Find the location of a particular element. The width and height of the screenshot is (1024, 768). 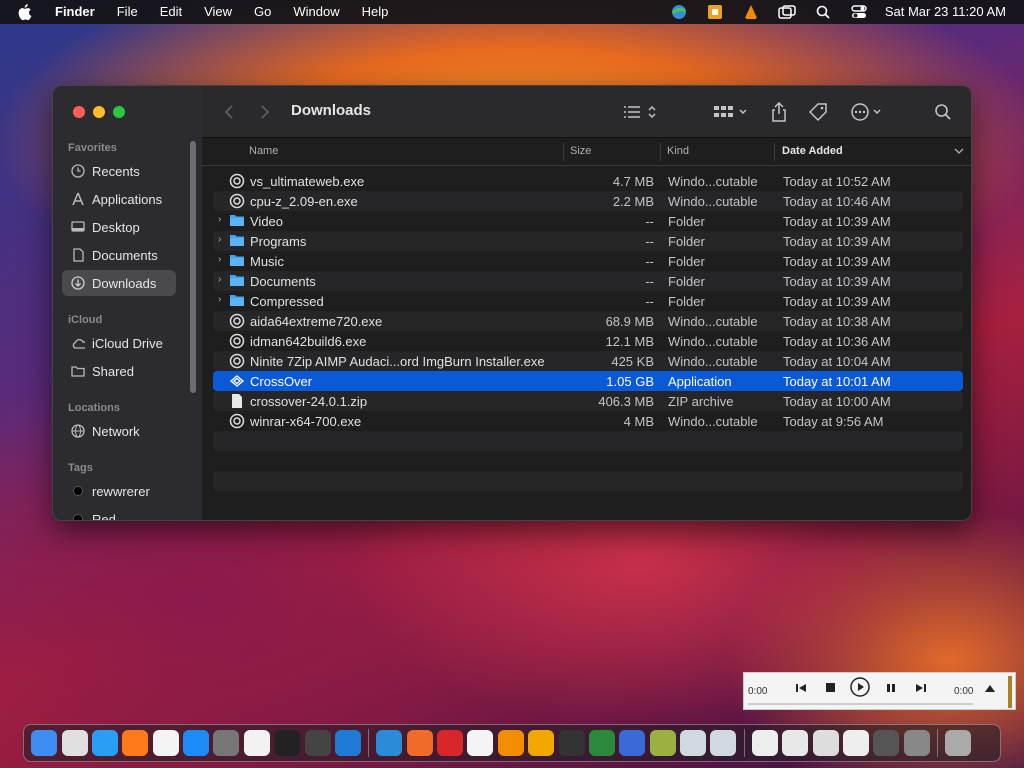

volume-bar is located at coordinates (1010, 692).